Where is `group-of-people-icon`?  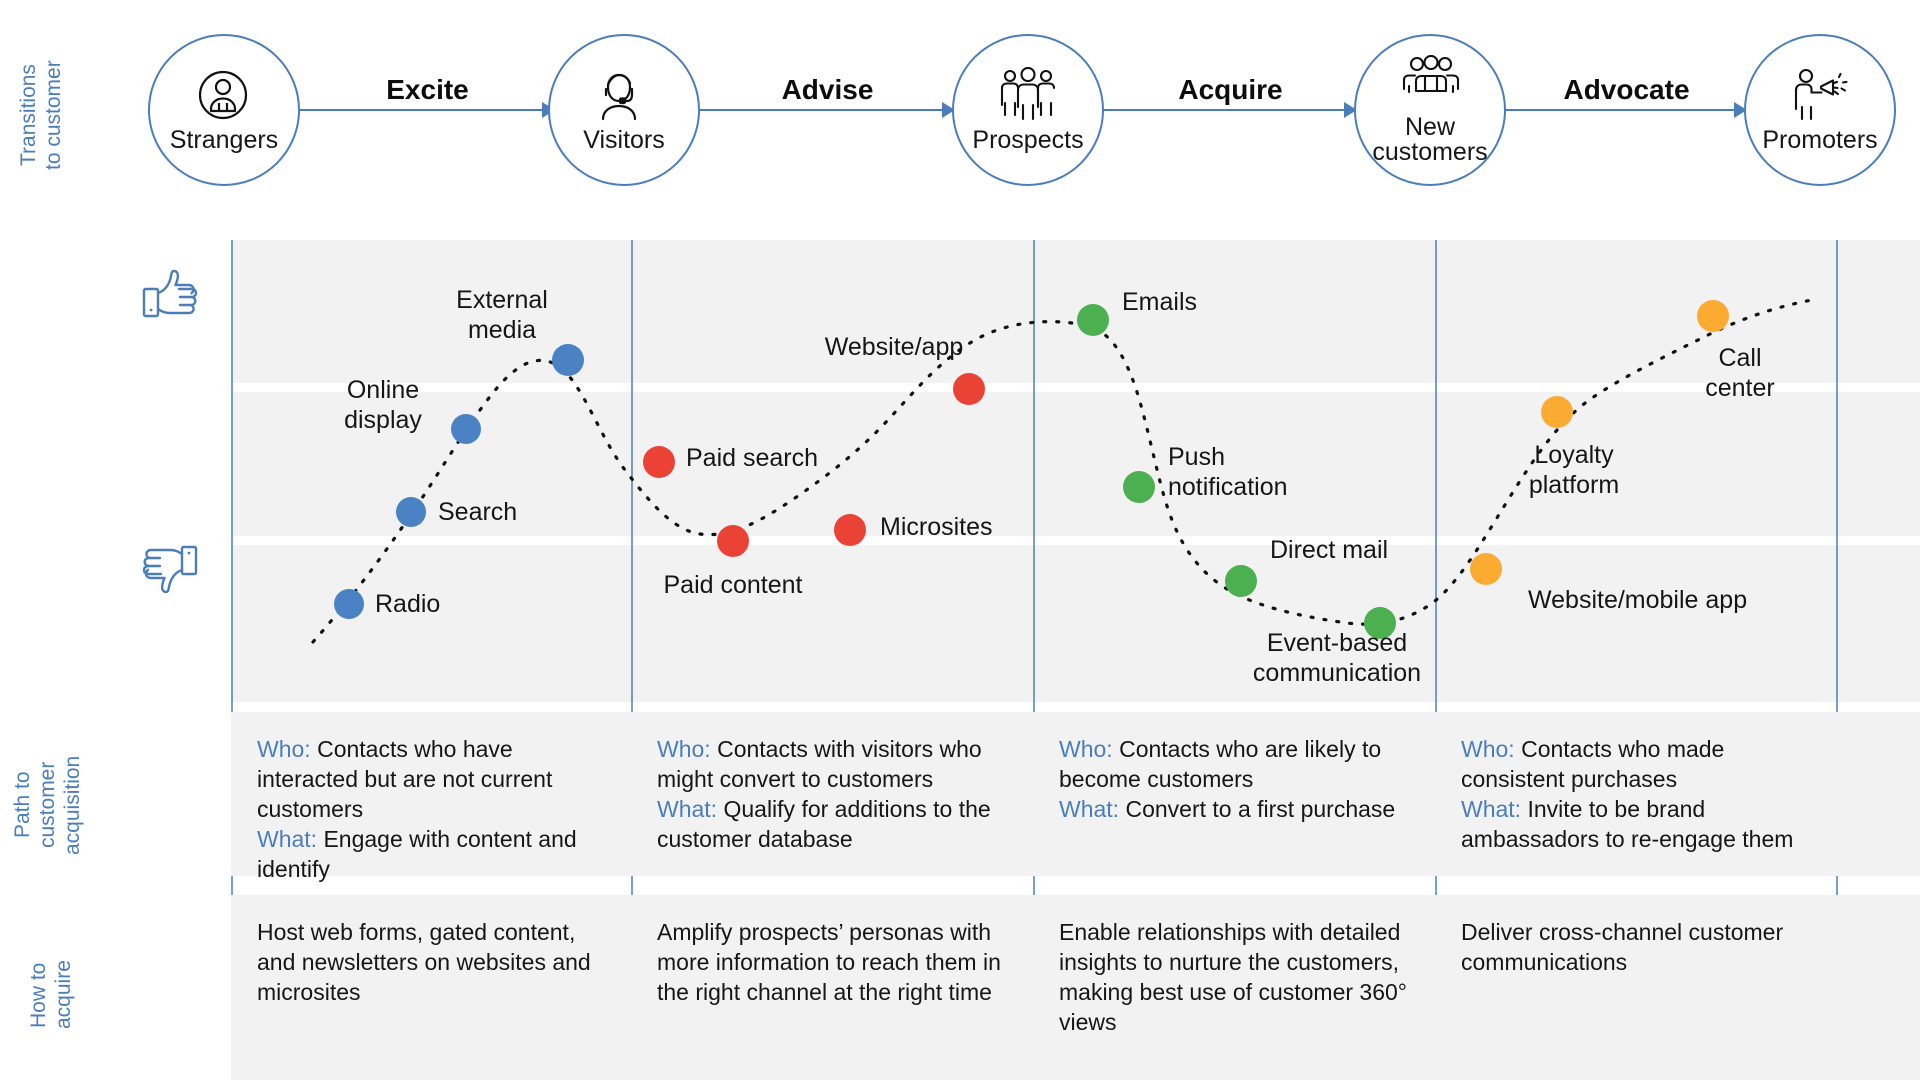 group-of-people-icon is located at coordinates (1430, 83).